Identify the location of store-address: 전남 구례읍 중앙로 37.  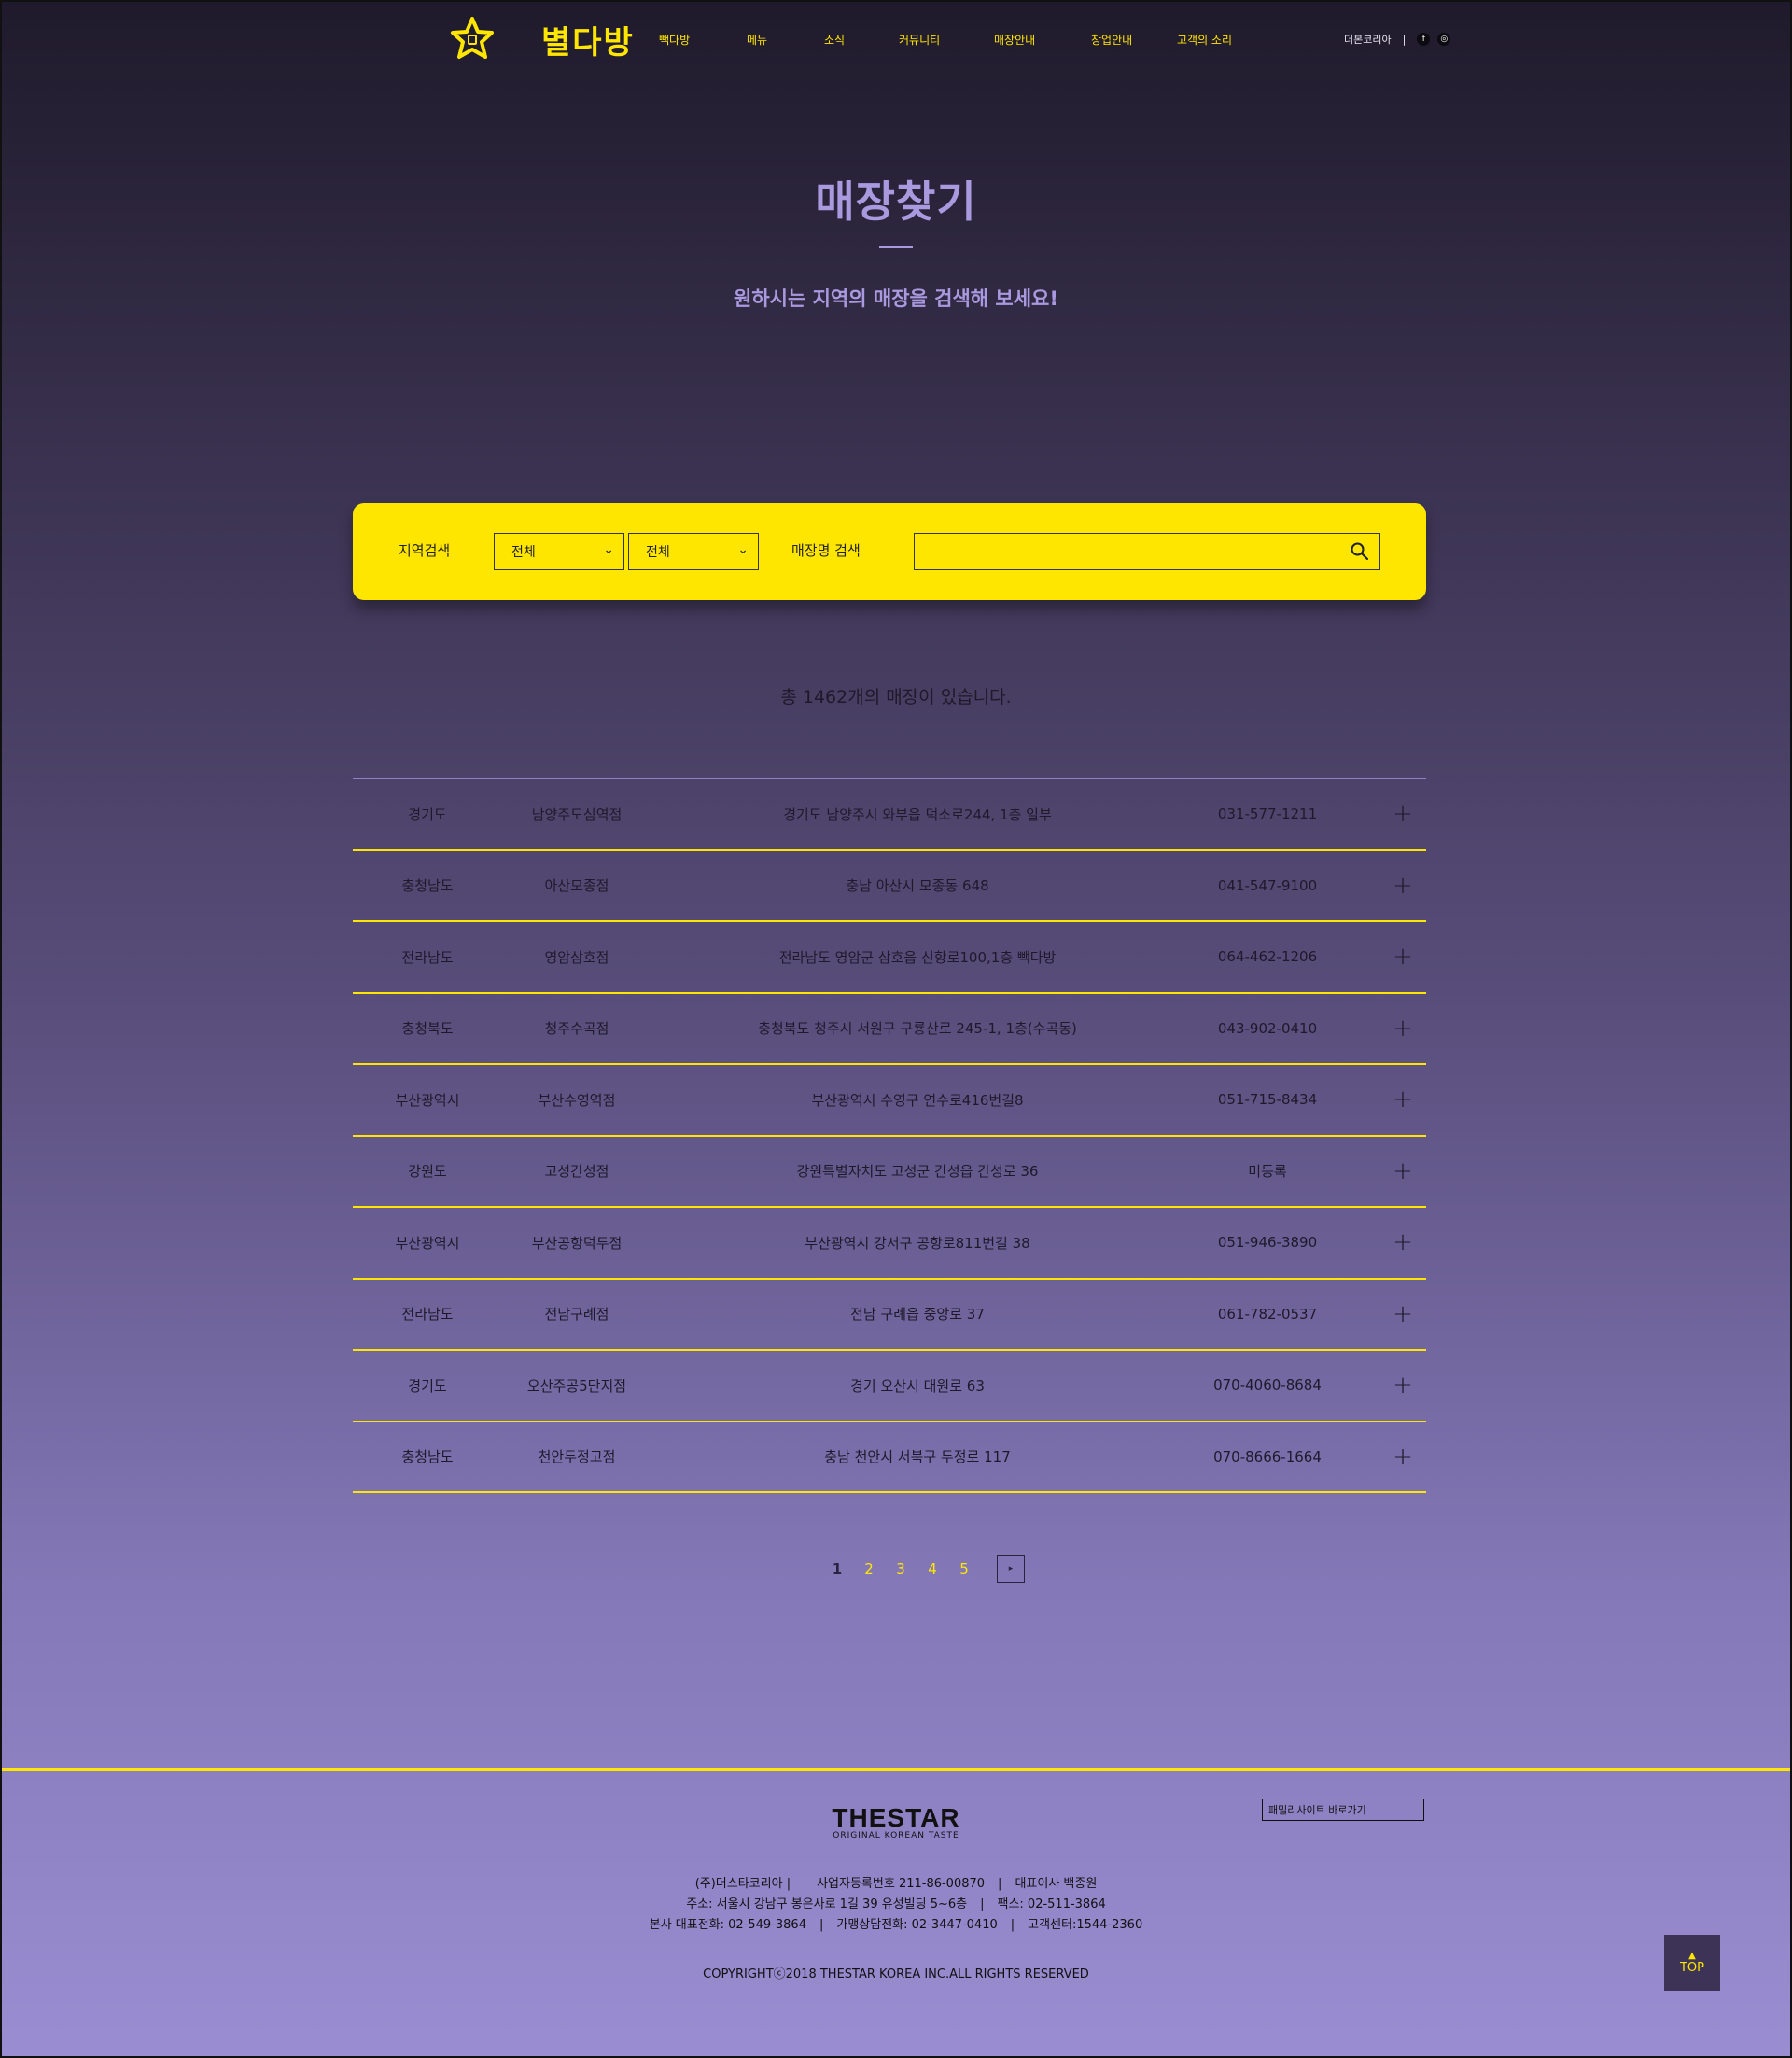
(917, 1314).